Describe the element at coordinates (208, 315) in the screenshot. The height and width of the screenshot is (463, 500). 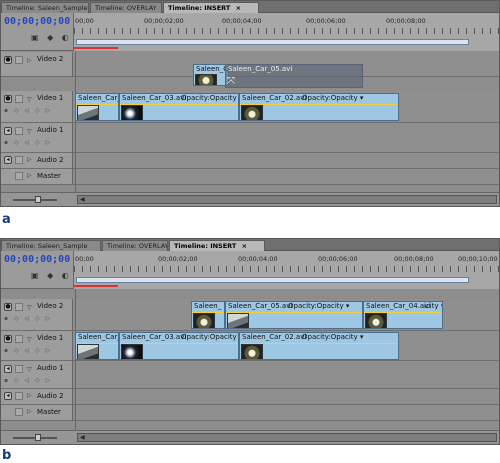
I see `clip: Saleen_` at that location.